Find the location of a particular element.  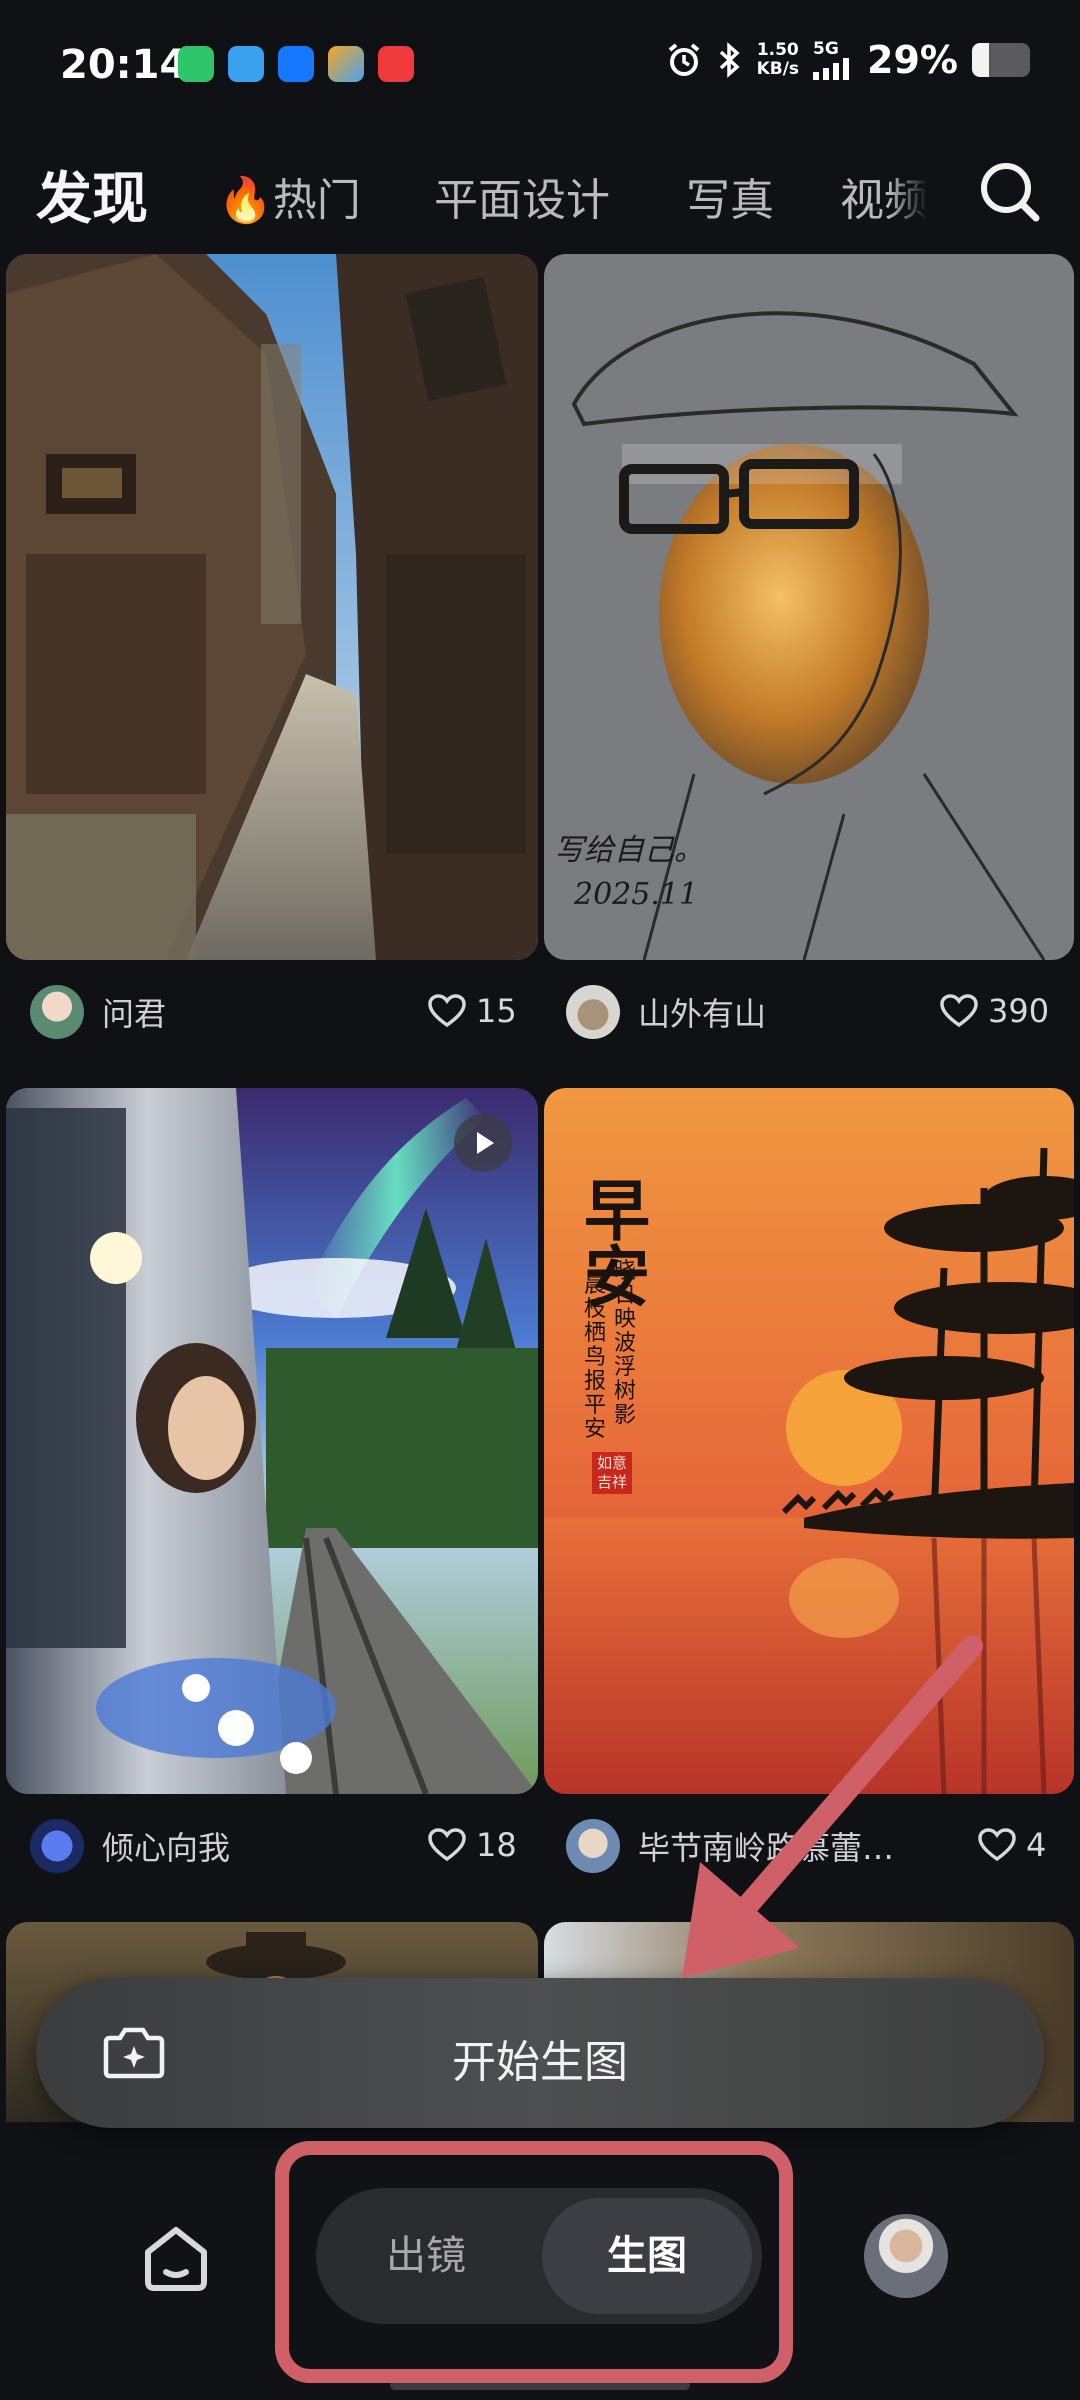

gesture-home-indicator is located at coordinates (540, 2385).